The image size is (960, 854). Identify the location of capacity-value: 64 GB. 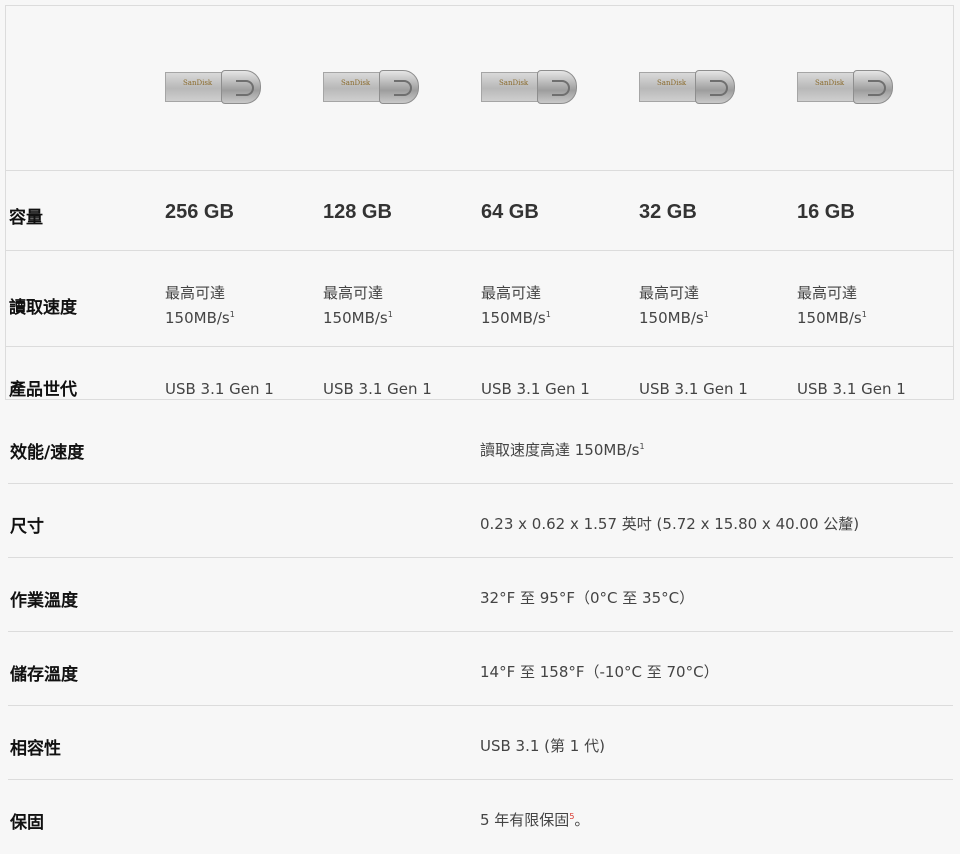
(510, 212).